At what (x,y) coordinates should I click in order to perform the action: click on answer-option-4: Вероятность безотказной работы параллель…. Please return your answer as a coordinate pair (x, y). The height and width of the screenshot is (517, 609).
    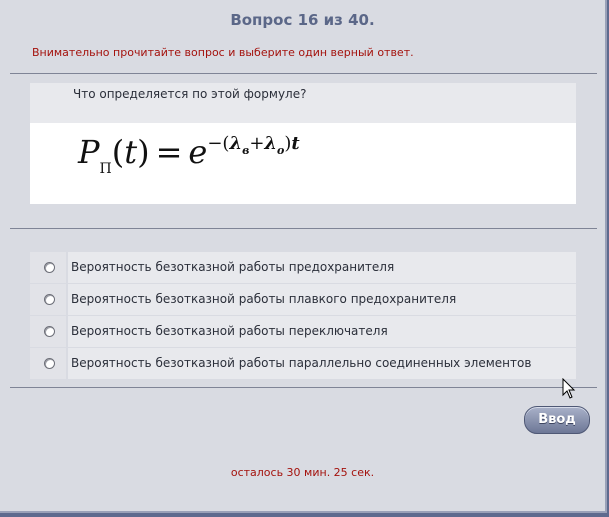
    Looking at the image, I should click on (303, 363).